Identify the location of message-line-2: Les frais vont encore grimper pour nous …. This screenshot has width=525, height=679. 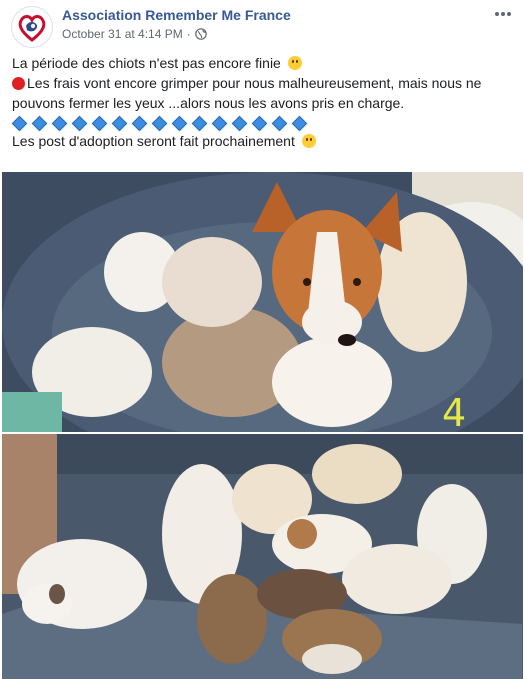
(262, 93).